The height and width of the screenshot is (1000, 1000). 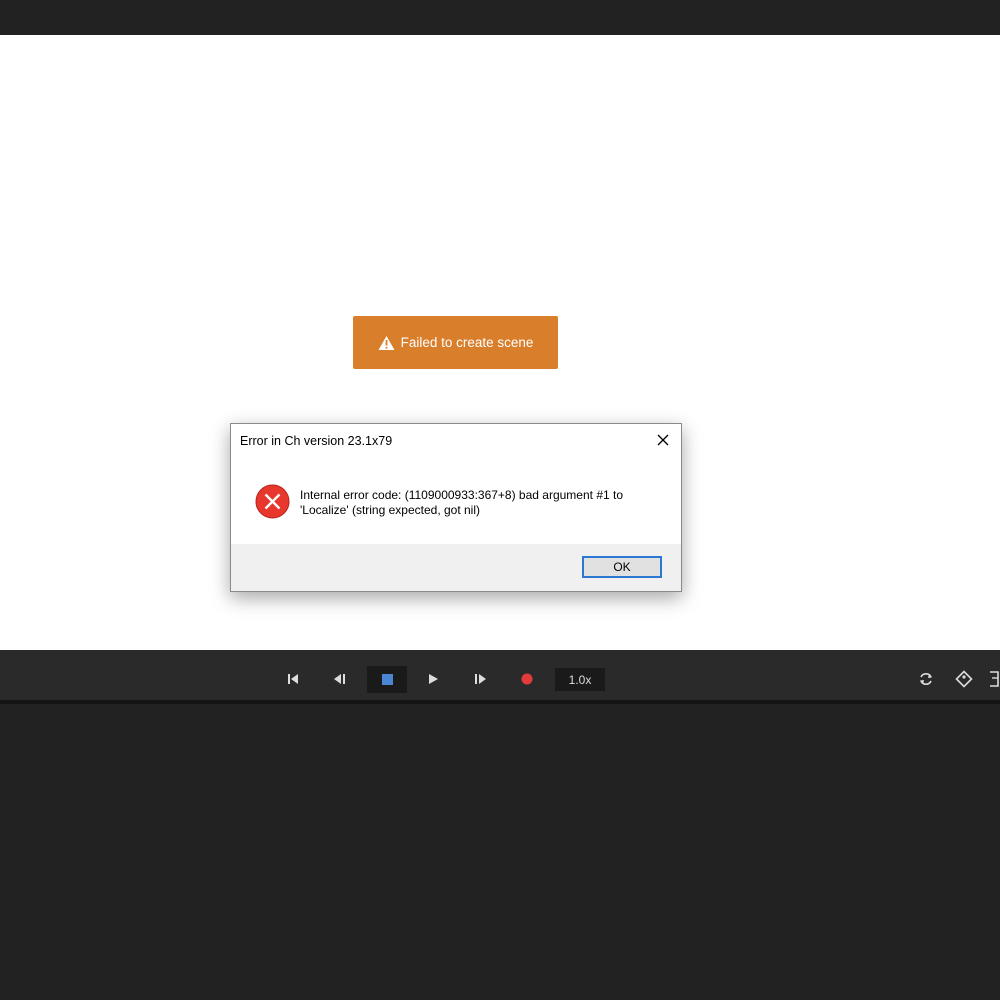 What do you see at coordinates (386, 343) in the screenshot?
I see `warning-triangle-icon` at bounding box center [386, 343].